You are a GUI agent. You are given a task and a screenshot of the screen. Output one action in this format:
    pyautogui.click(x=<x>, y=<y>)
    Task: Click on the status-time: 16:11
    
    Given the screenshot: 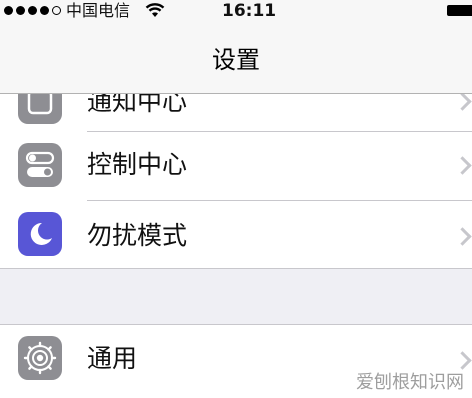 What is the action you would take?
    pyautogui.click(x=249, y=11)
    